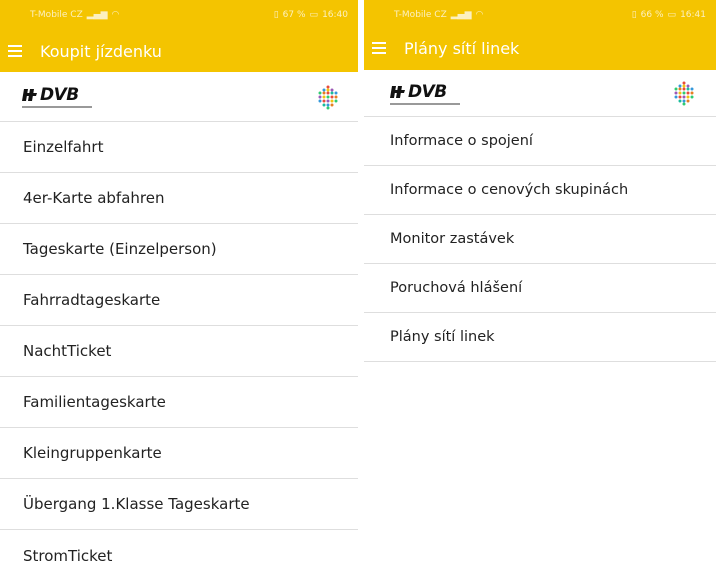  What do you see at coordinates (462, 48) in the screenshot?
I see `page-title: Plány sítí linek` at bounding box center [462, 48].